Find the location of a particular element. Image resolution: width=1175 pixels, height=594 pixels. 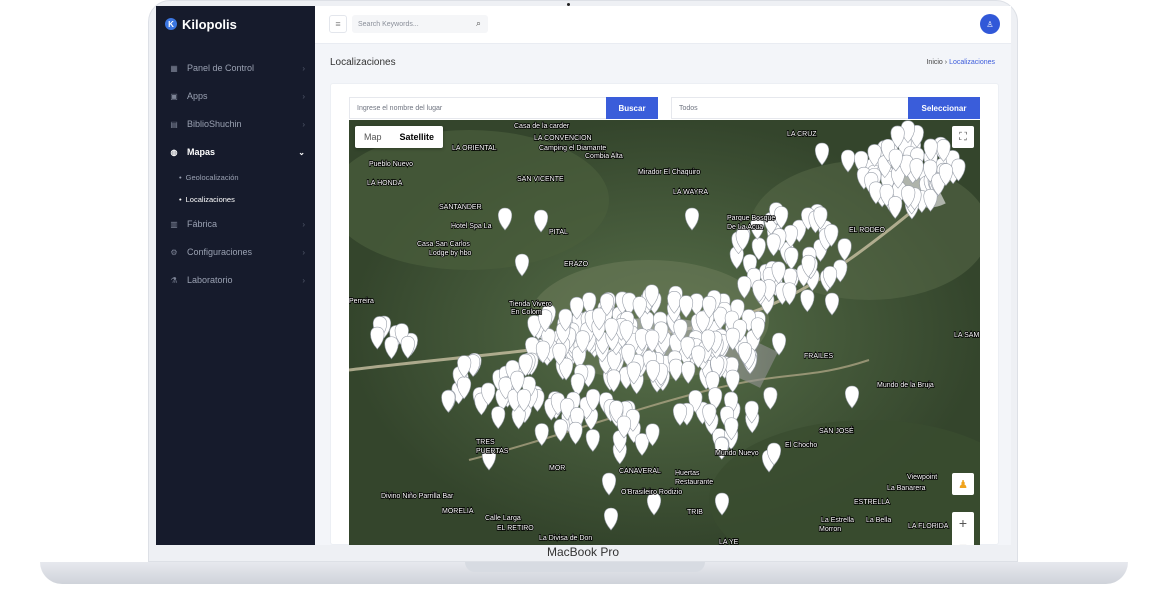

map-place-label: Camping el Diamante is located at coordinates (572, 148).